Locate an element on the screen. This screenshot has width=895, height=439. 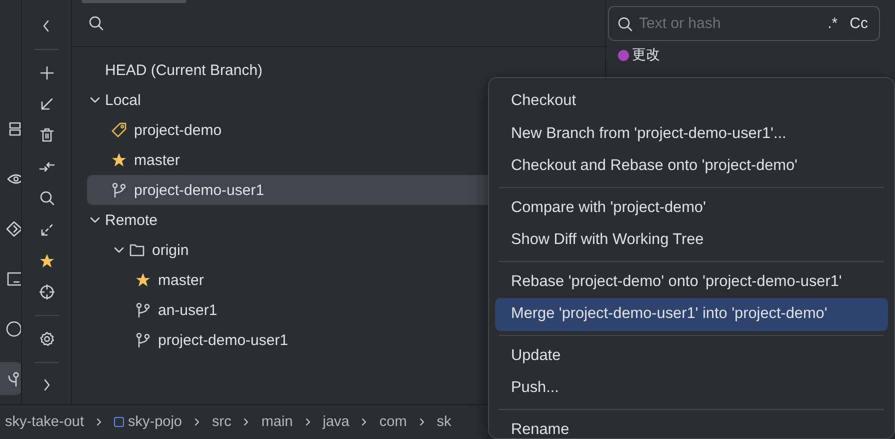
menu-item: Rebase 'project-demo' onto 'project-demo-user1' is located at coordinates (691, 282).